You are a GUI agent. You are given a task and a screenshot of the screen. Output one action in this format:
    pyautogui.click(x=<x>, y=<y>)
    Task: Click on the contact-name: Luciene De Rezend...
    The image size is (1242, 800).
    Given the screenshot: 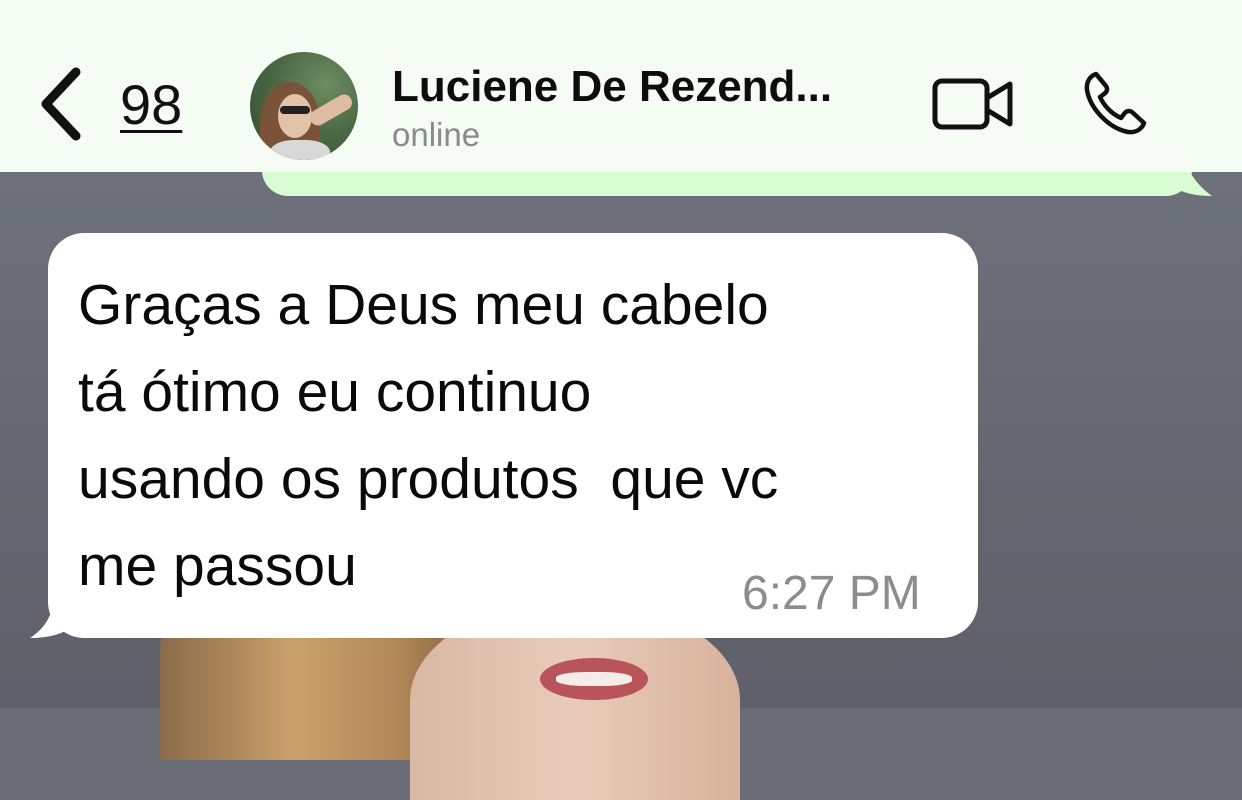 What is the action you would take?
    pyautogui.click(x=612, y=87)
    